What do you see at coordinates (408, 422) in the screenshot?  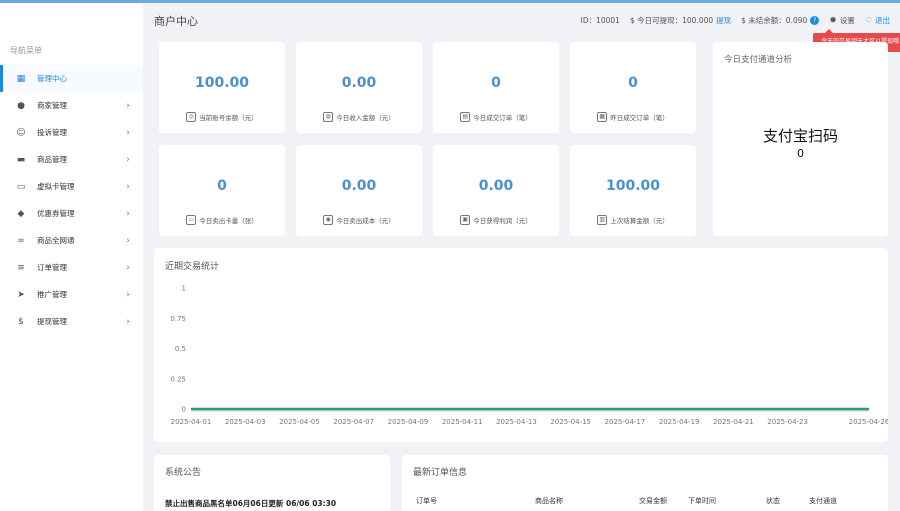 I see `x-tick-label: 2025-04-09` at bounding box center [408, 422].